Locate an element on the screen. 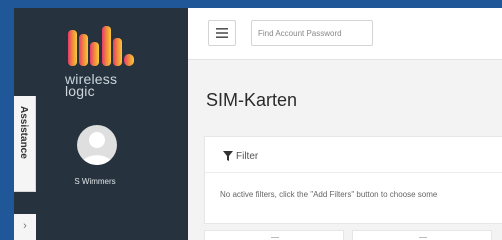 The width and height of the screenshot is (502, 240). assistance-tab-label: Assistance is located at coordinates (23, 132).